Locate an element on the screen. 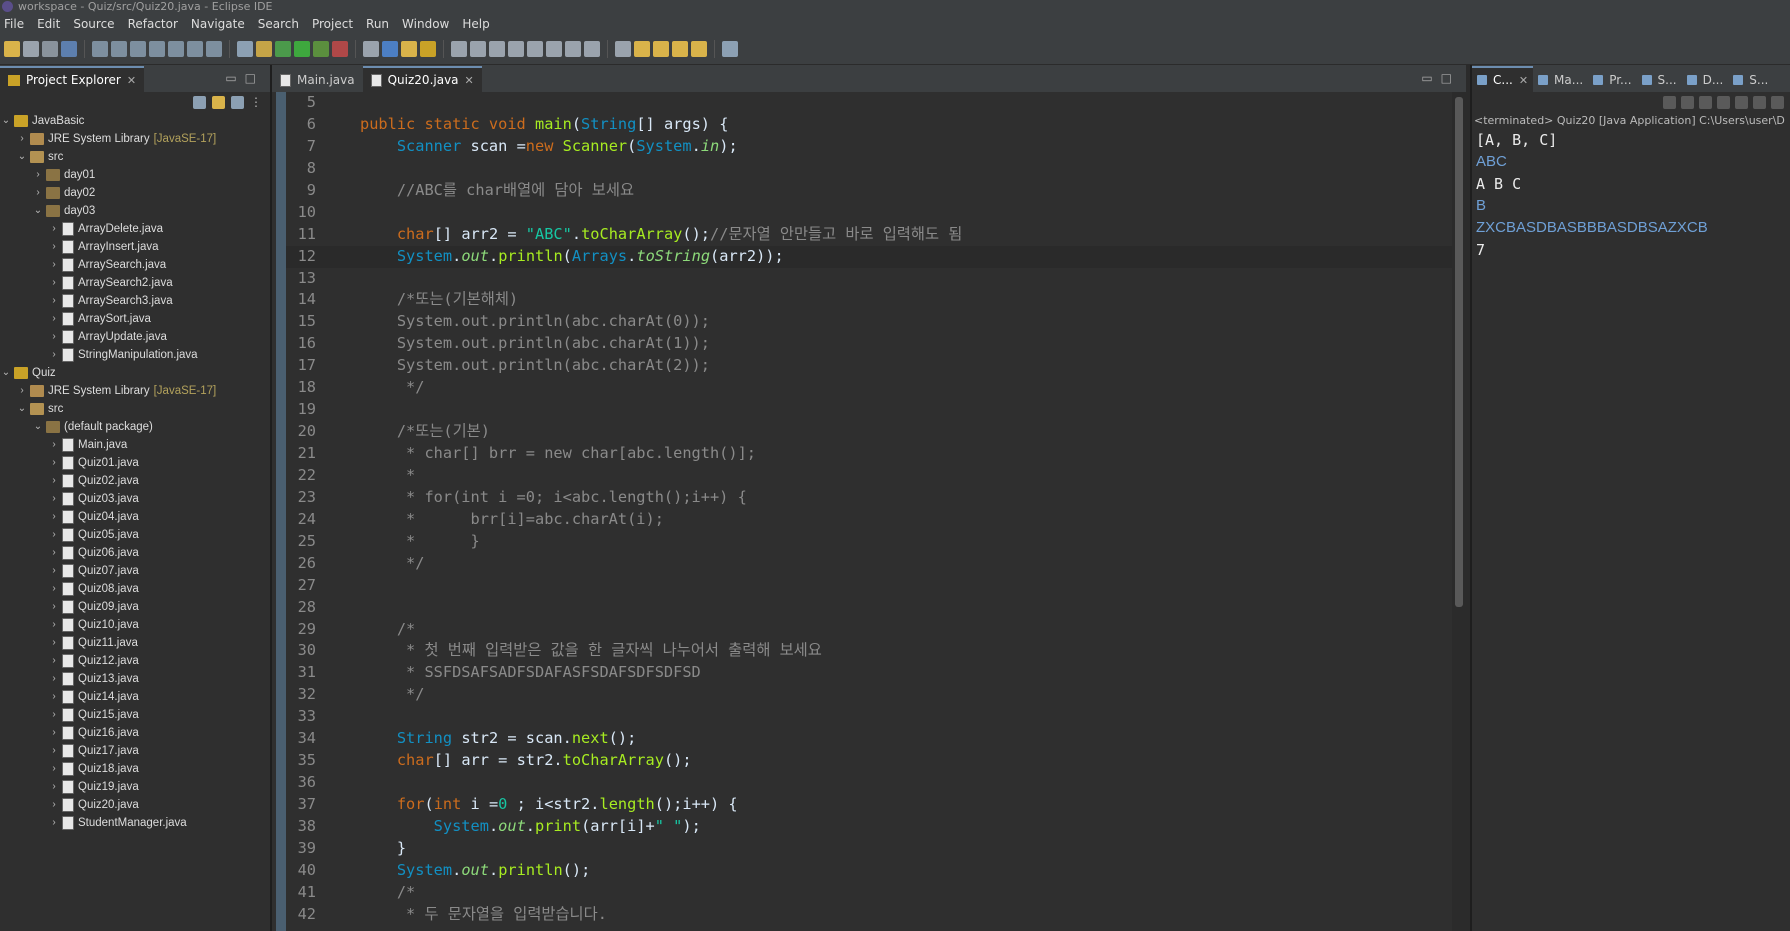 This screenshot has height=931, width=1790. remove-launch-icon is located at coordinates (1687, 102).